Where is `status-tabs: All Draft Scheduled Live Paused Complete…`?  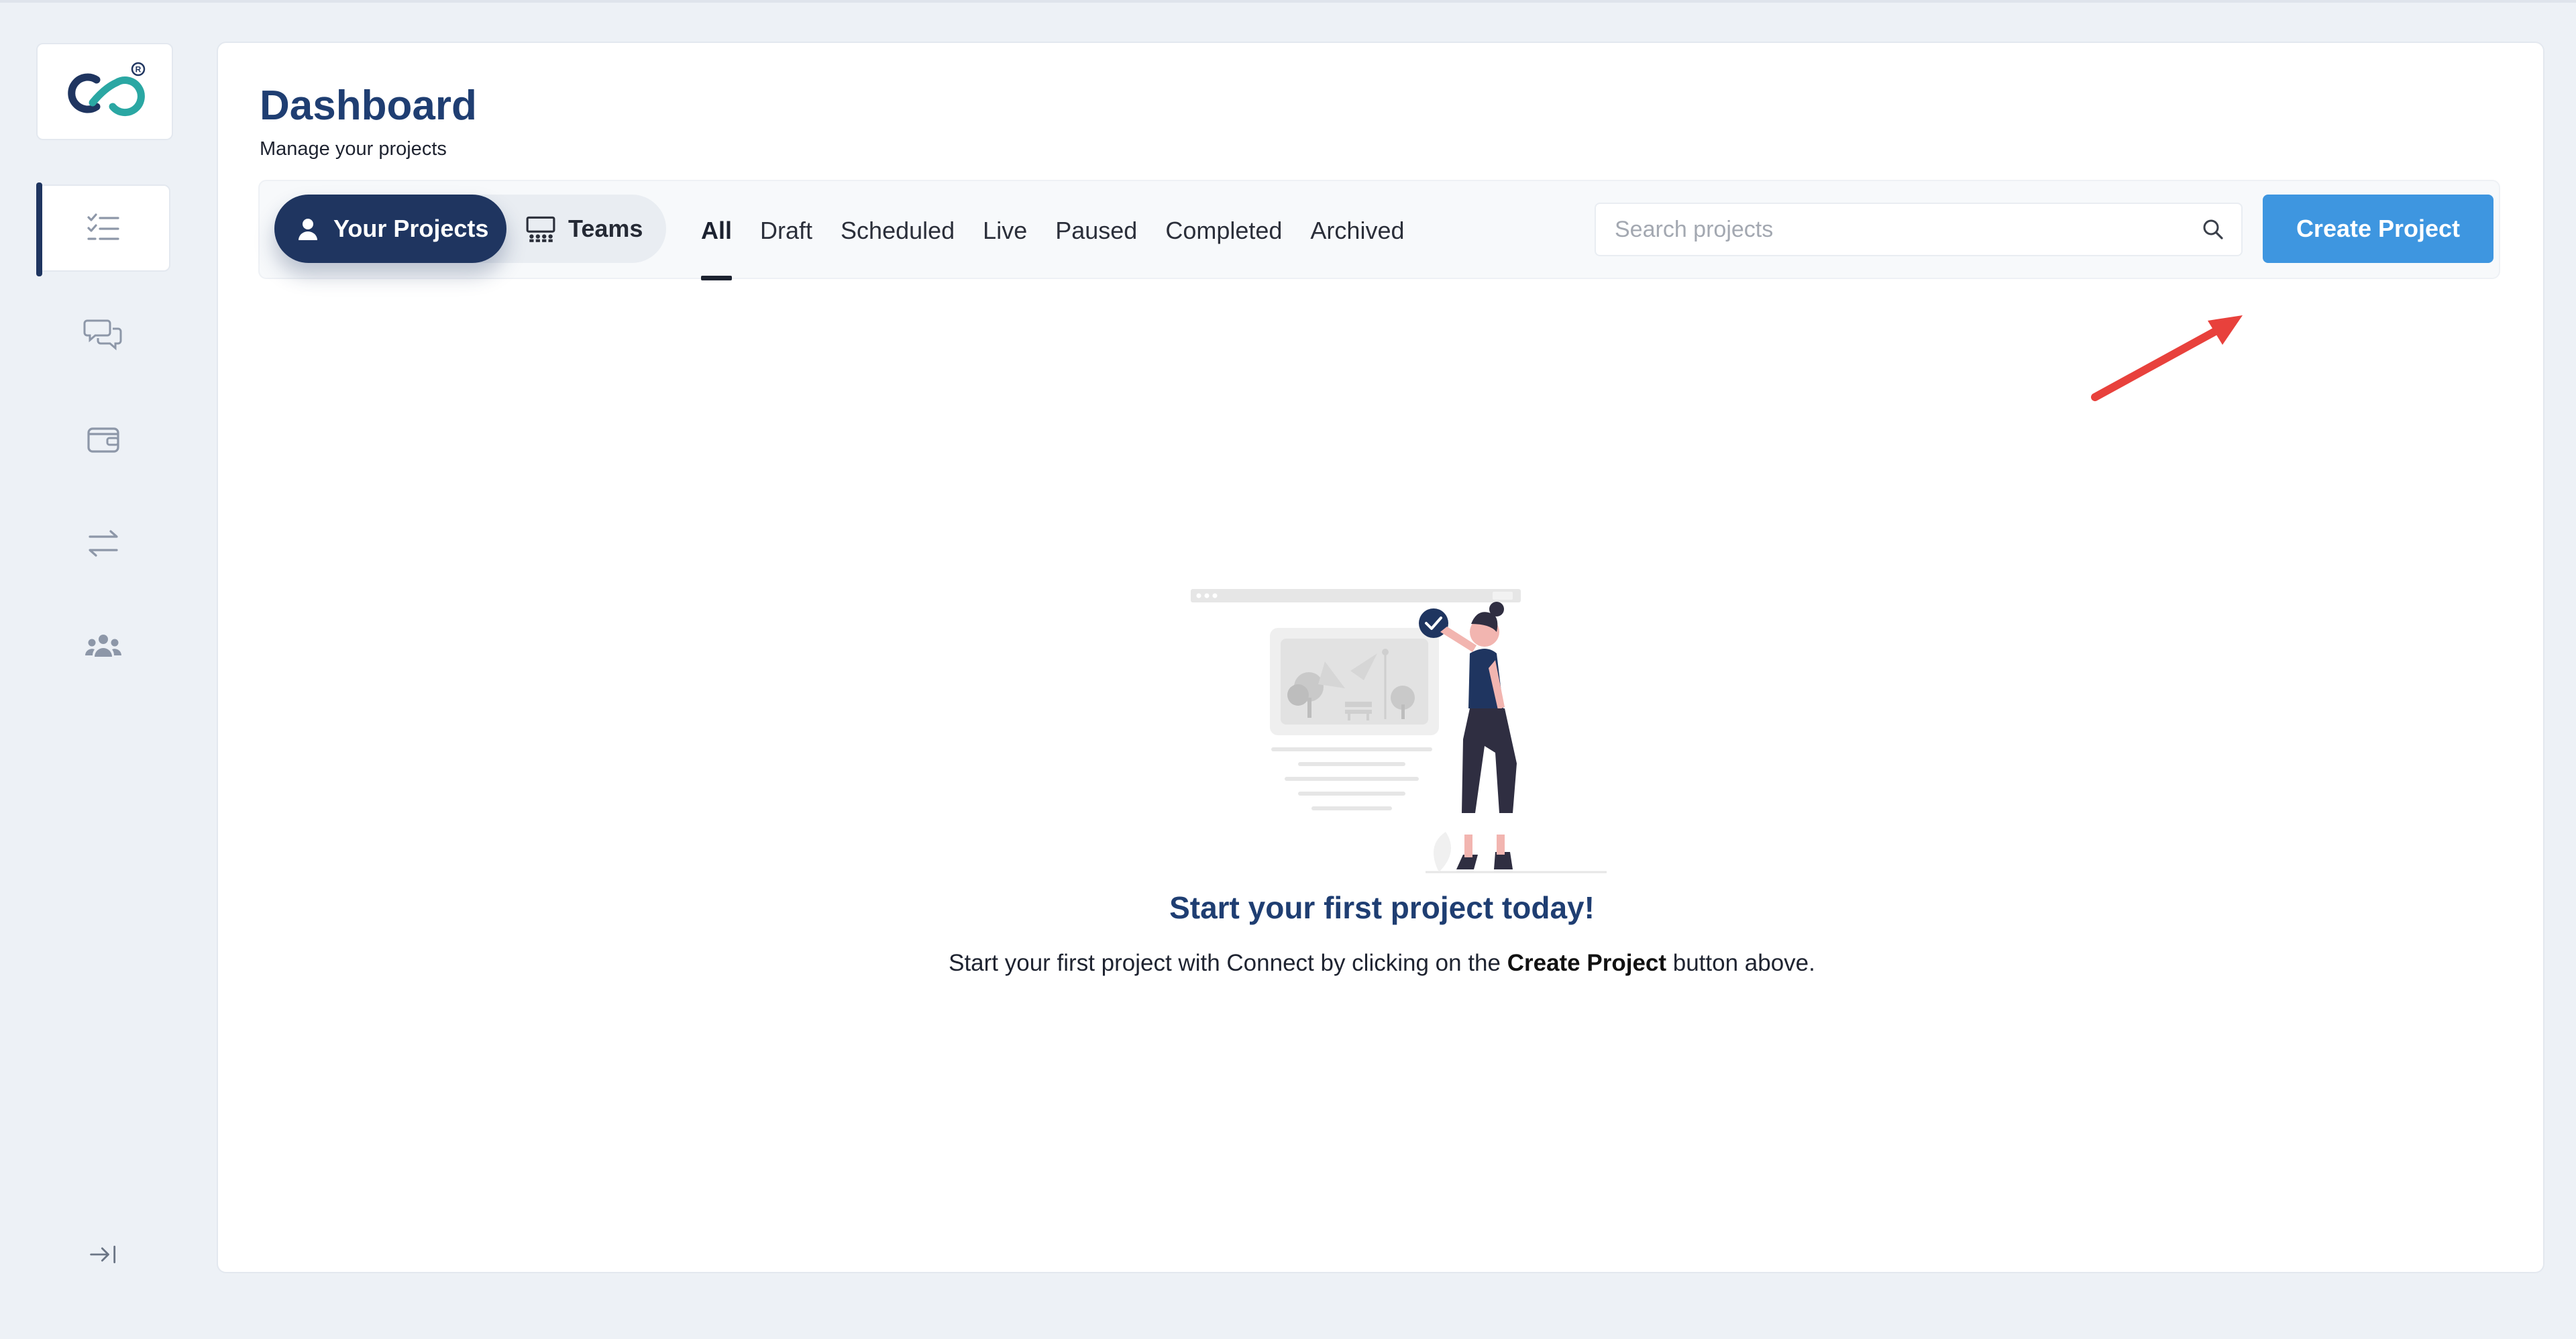
status-tabs: All Draft Scheduled Live Paused Complete… is located at coordinates (1066, 230).